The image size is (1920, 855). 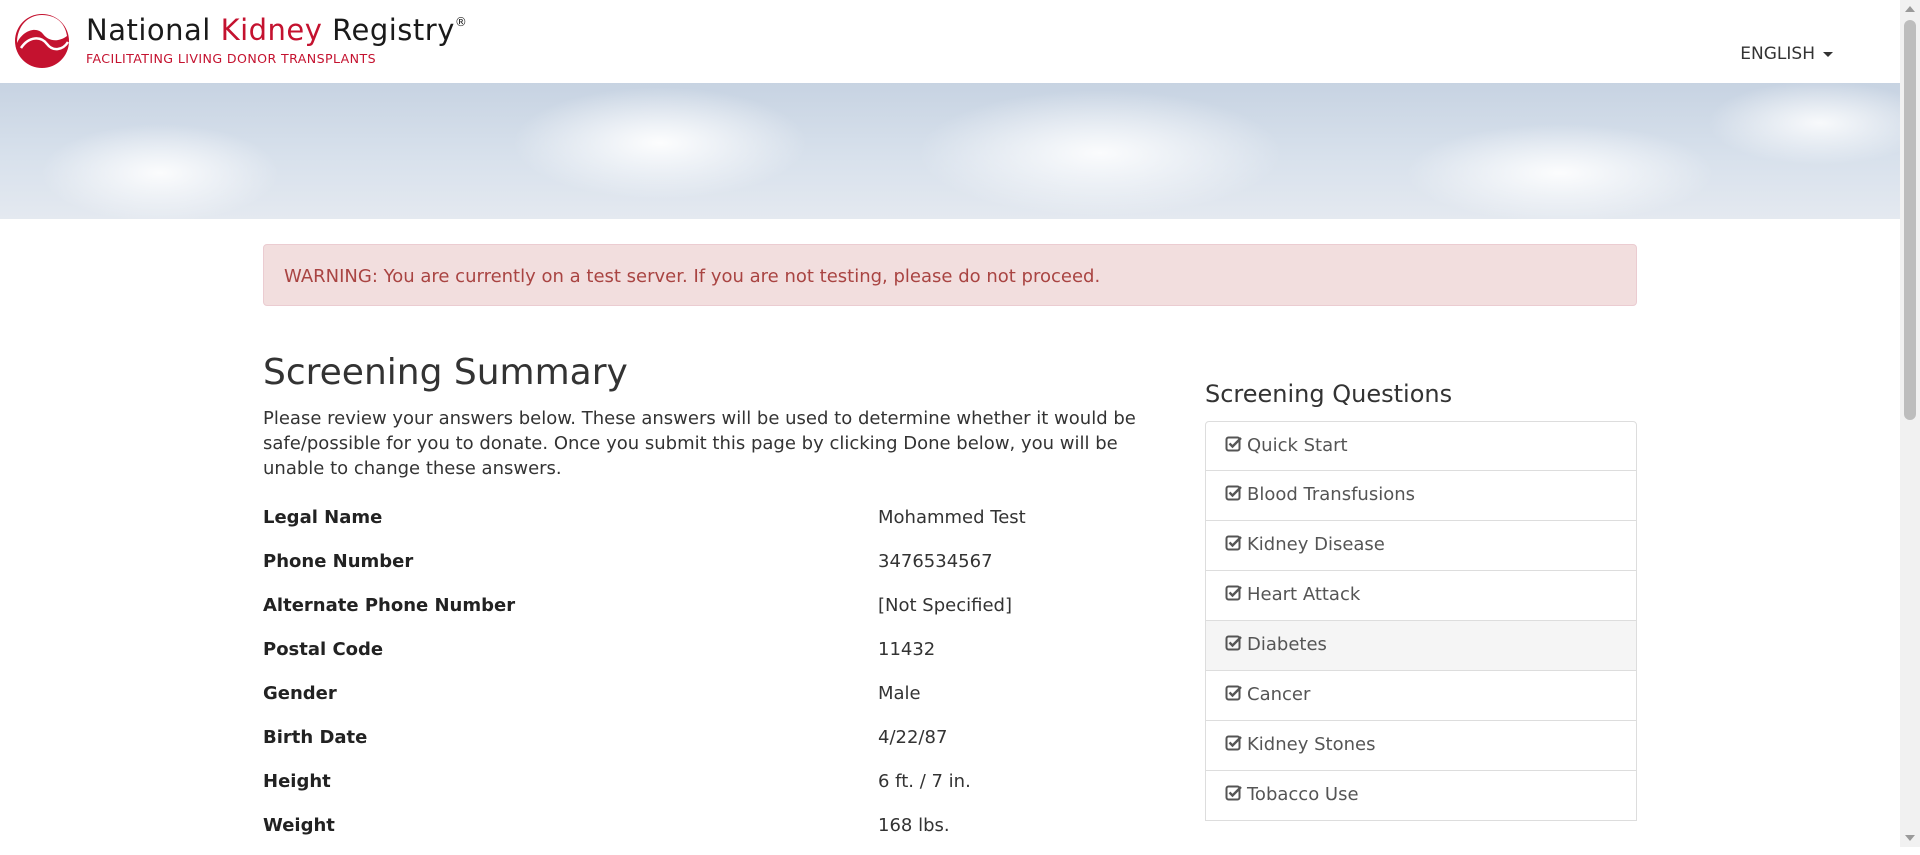 I want to click on question-label: Cancer, so click(x=1279, y=694).